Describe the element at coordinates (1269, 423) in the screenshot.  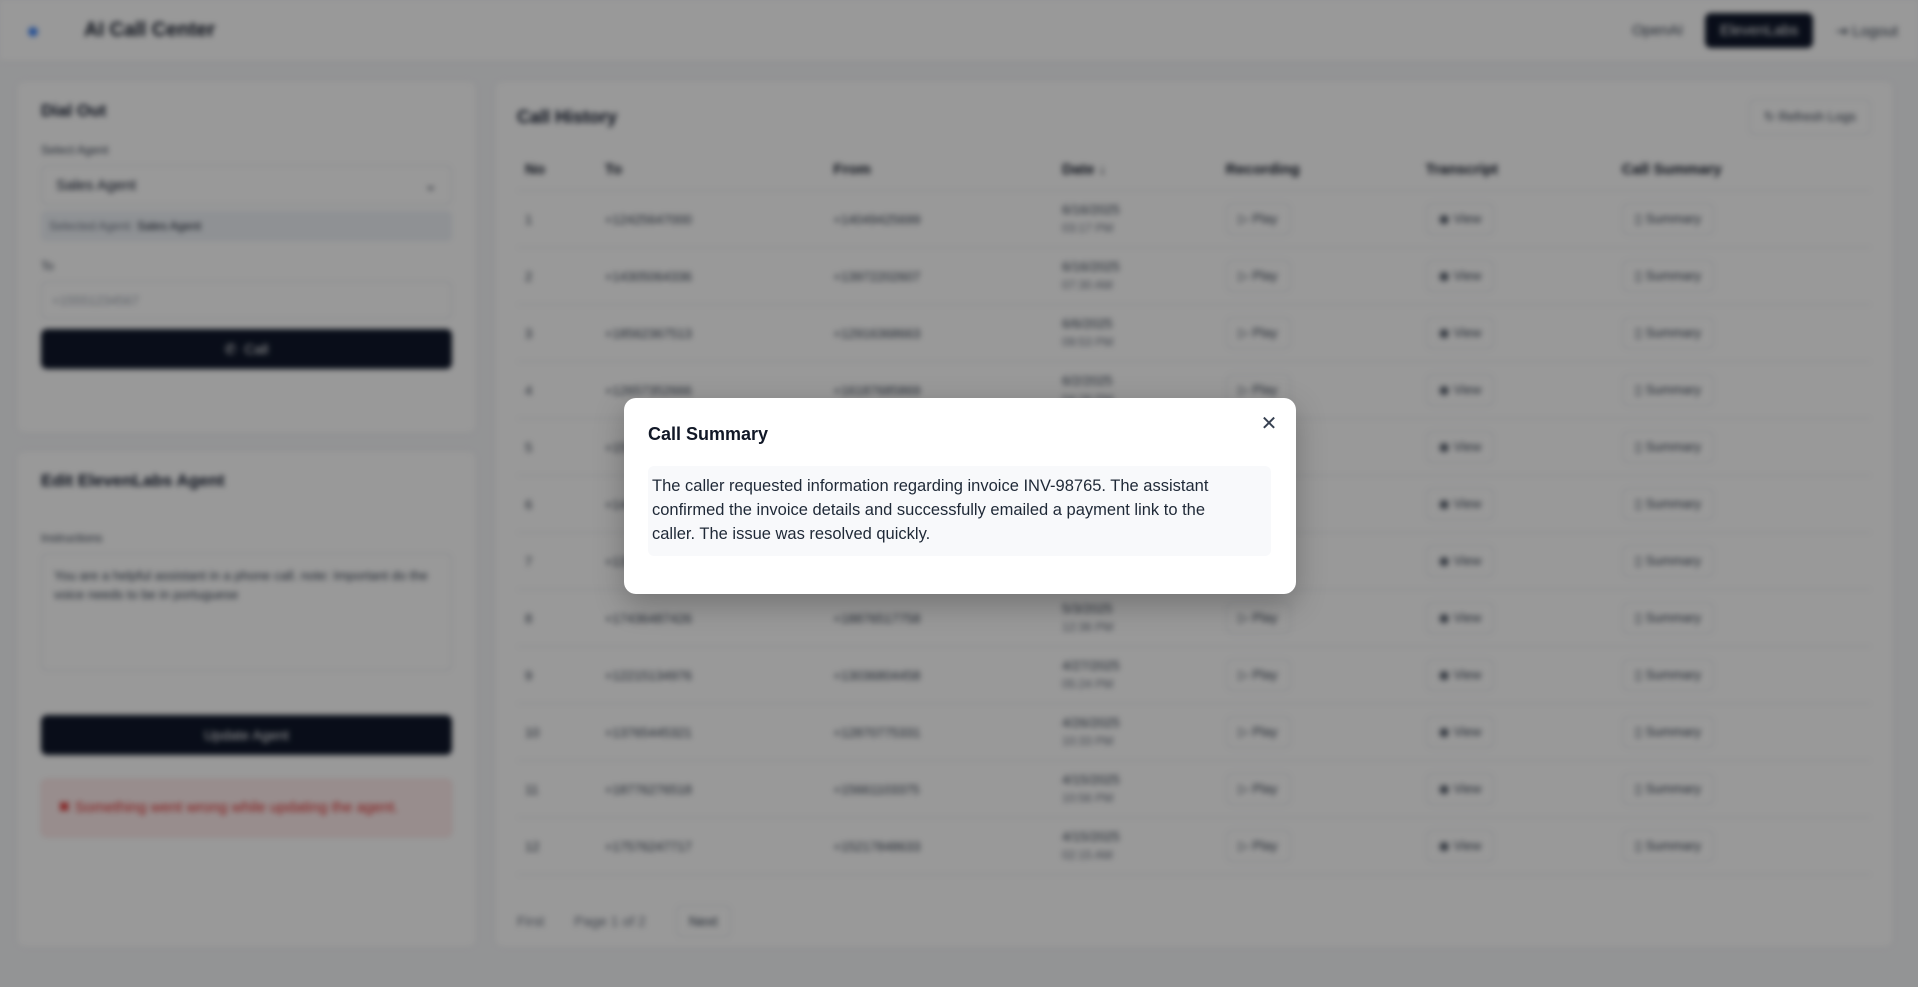
I see `close-icon: ✕` at that location.